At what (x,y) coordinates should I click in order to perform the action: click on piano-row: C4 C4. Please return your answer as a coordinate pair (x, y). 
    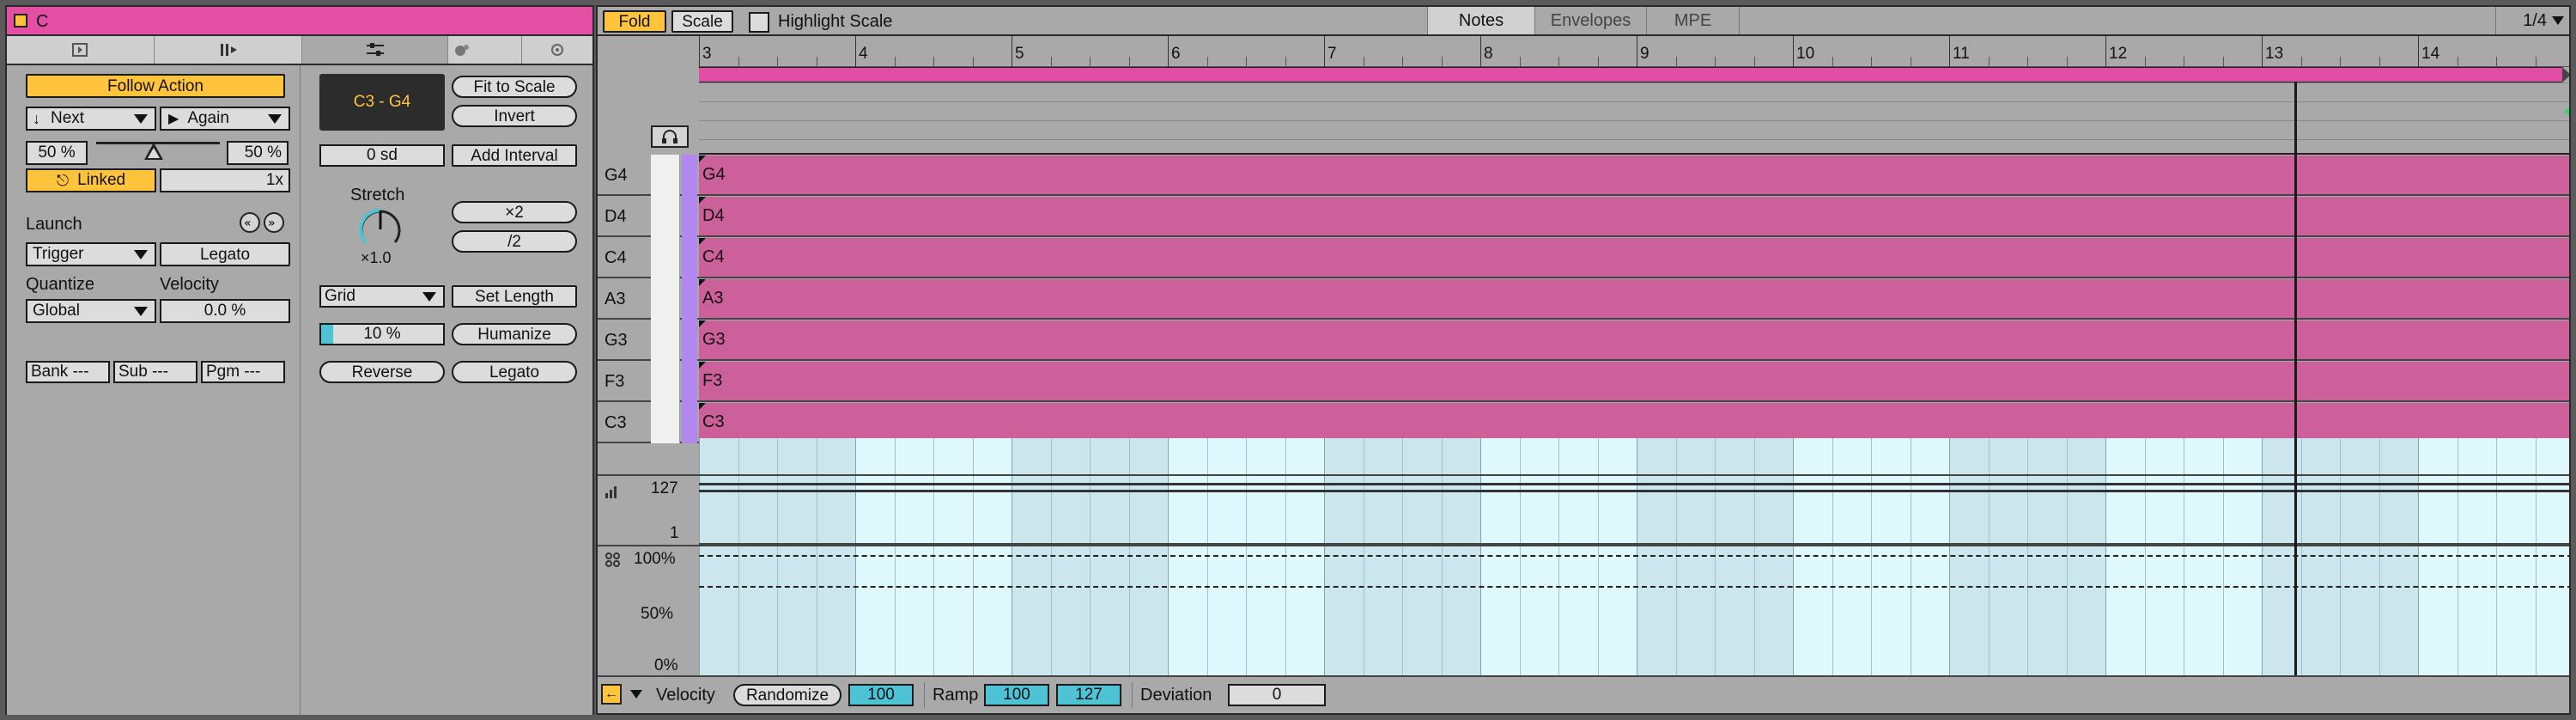
    Looking at the image, I should click on (1583, 257).